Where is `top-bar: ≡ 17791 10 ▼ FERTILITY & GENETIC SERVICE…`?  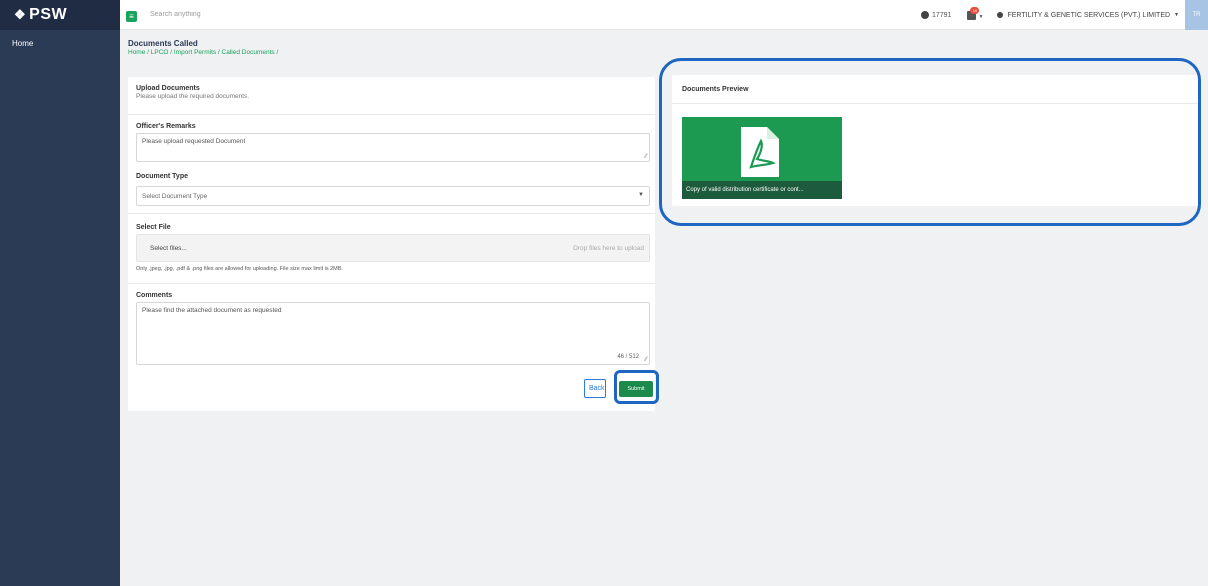 top-bar: ≡ 17791 10 ▼ FERTILITY & GENETIC SERVICE… is located at coordinates (664, 15).